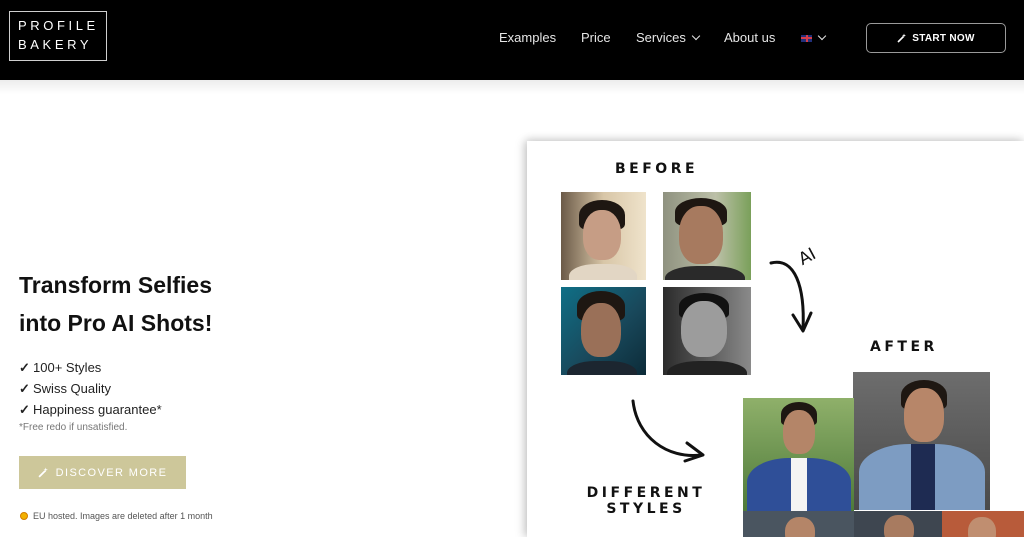 The height and width of the screenshot is (537, 1024). Describe the element at coordinates (668, 431) in the screenshot. I see `styles-arrow-icon` at that location.